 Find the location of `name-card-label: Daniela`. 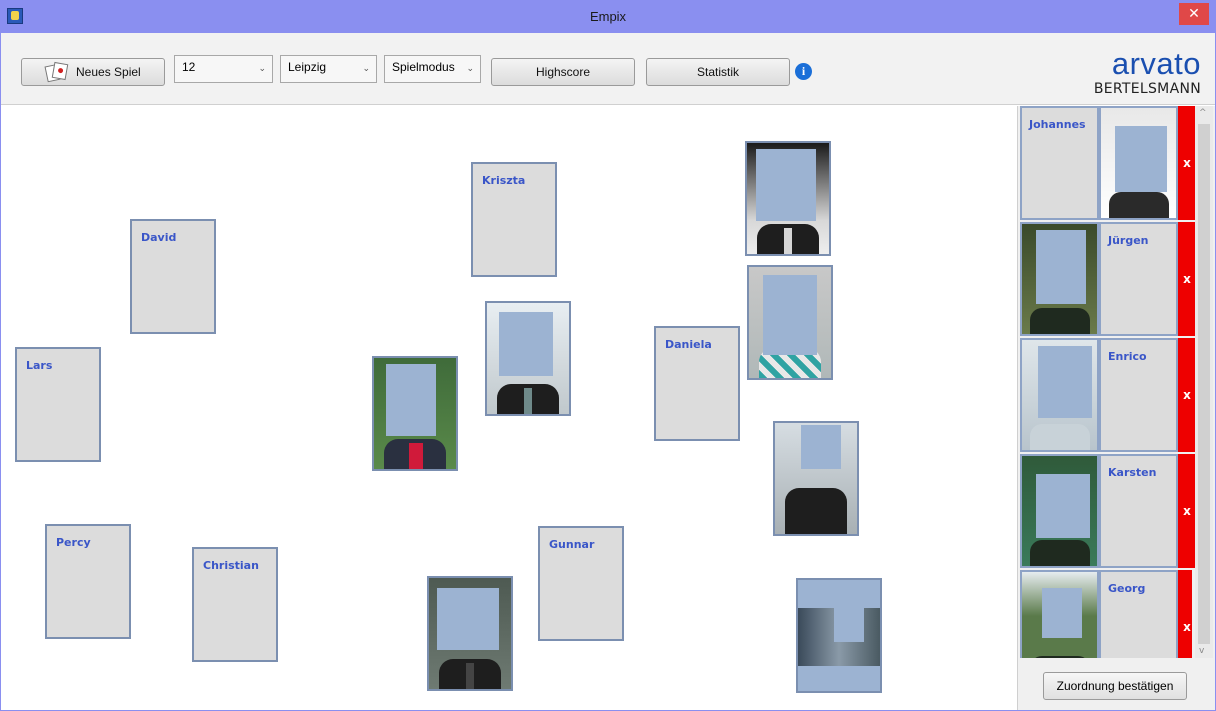

name-card-label: Daniela is located at coordinates (688, 344).